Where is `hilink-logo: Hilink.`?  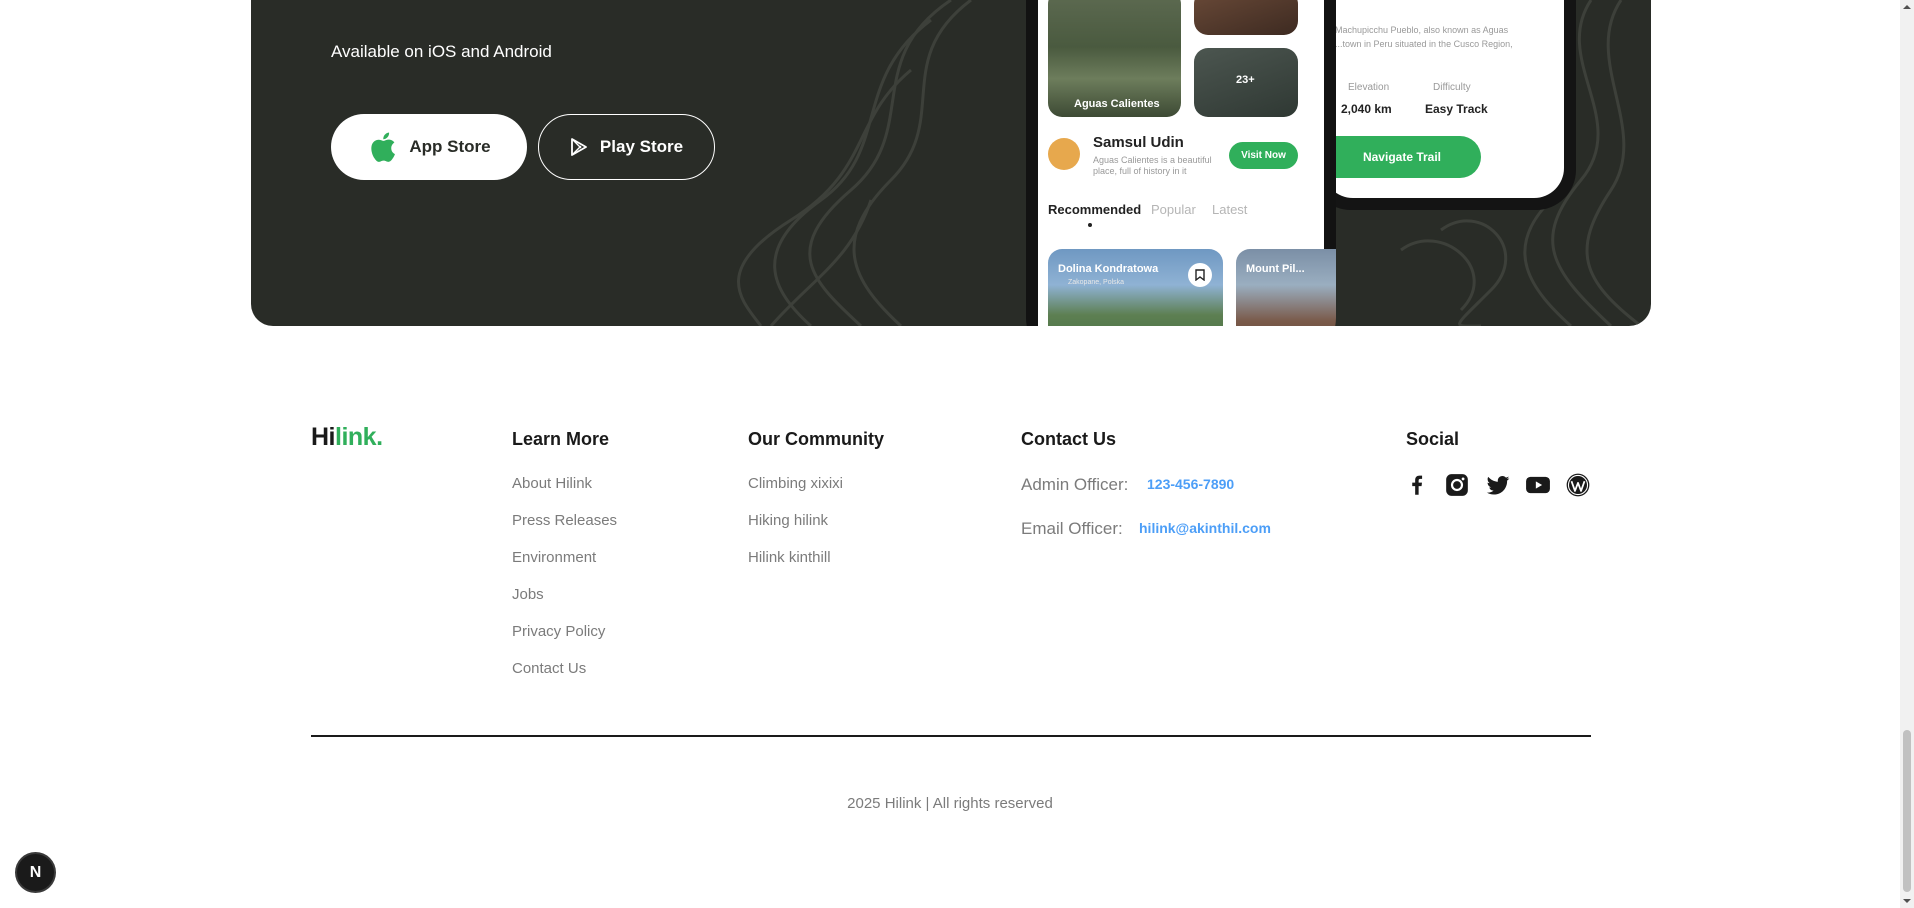
hilink-logo: Hilink. is located at coordinates (347, 437).